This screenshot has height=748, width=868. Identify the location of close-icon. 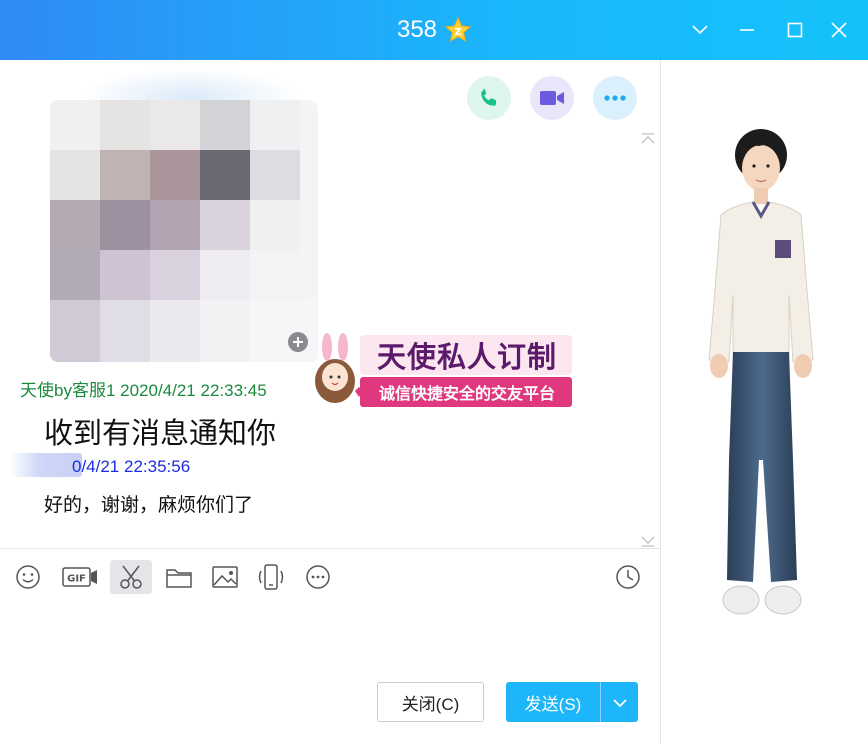
(839, 30).